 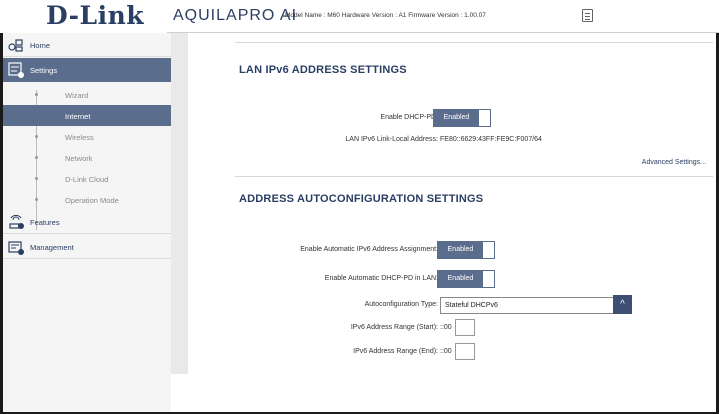 What do you see at coordinates (409, 117) in the screenshot?
I see `dhcp-pd-label: Enable DHCP-PD:` at bounding box center [409, 117].